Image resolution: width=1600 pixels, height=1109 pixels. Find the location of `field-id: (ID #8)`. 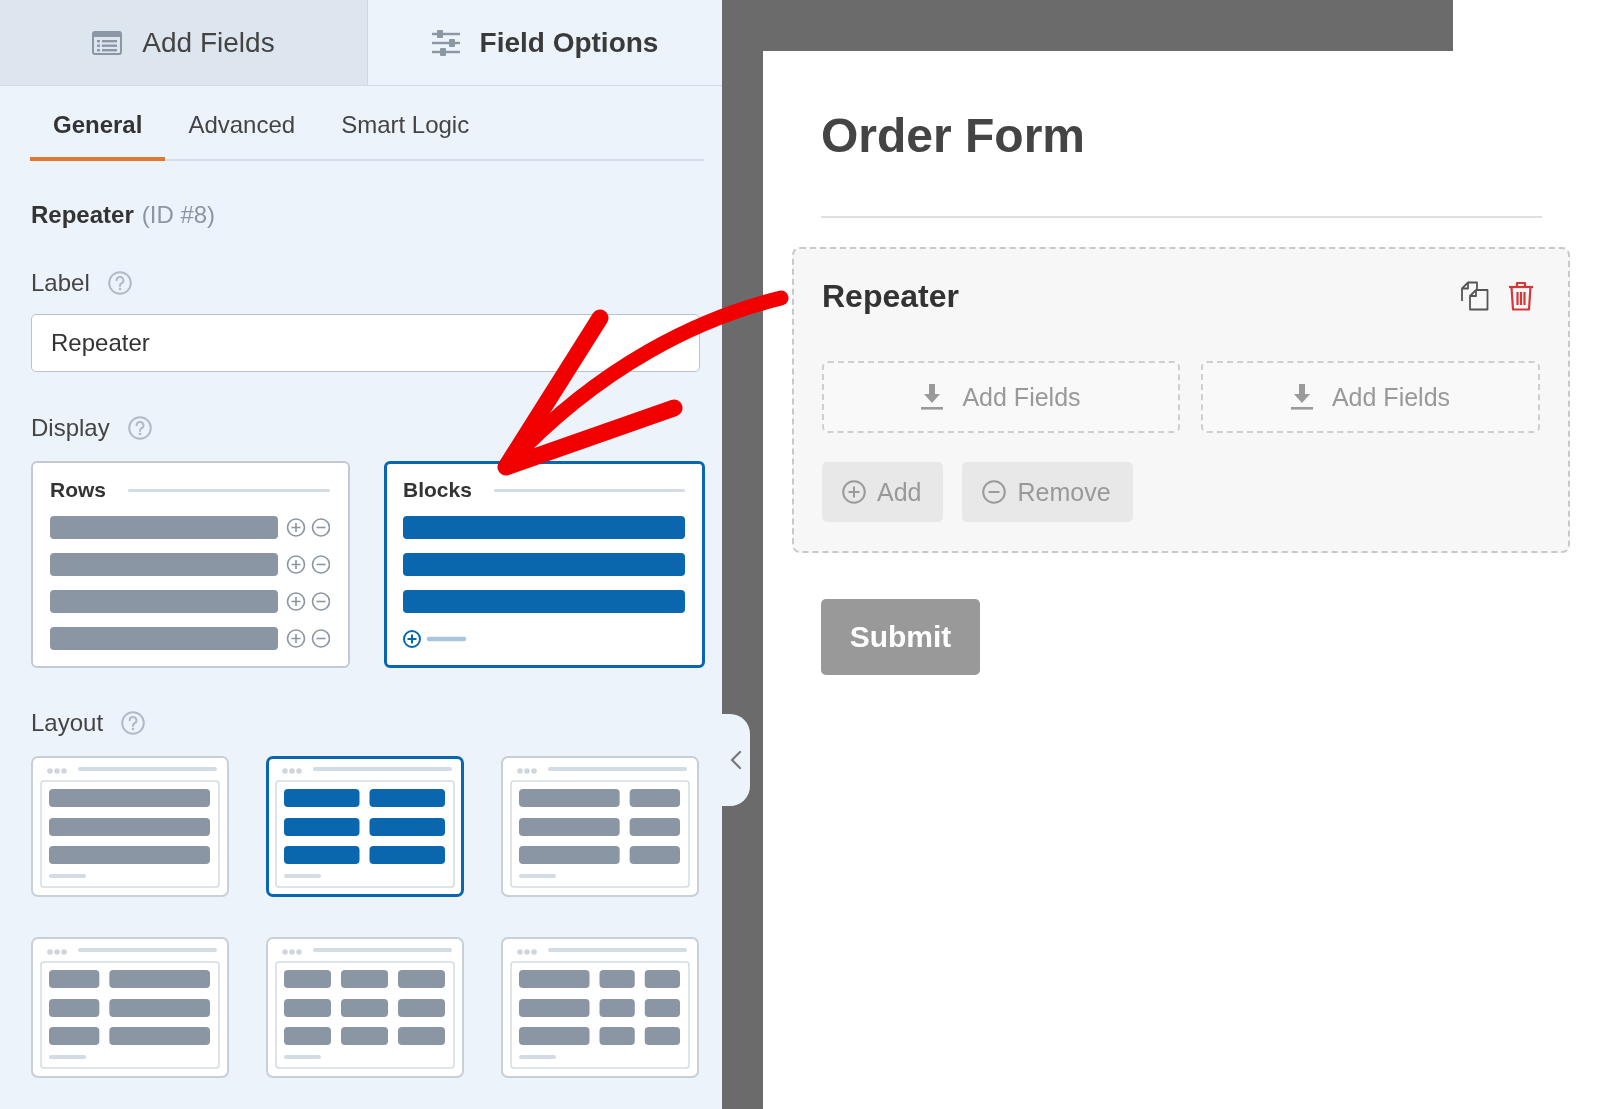

field-id: (ID #8) is located at coordinates (178, 215).